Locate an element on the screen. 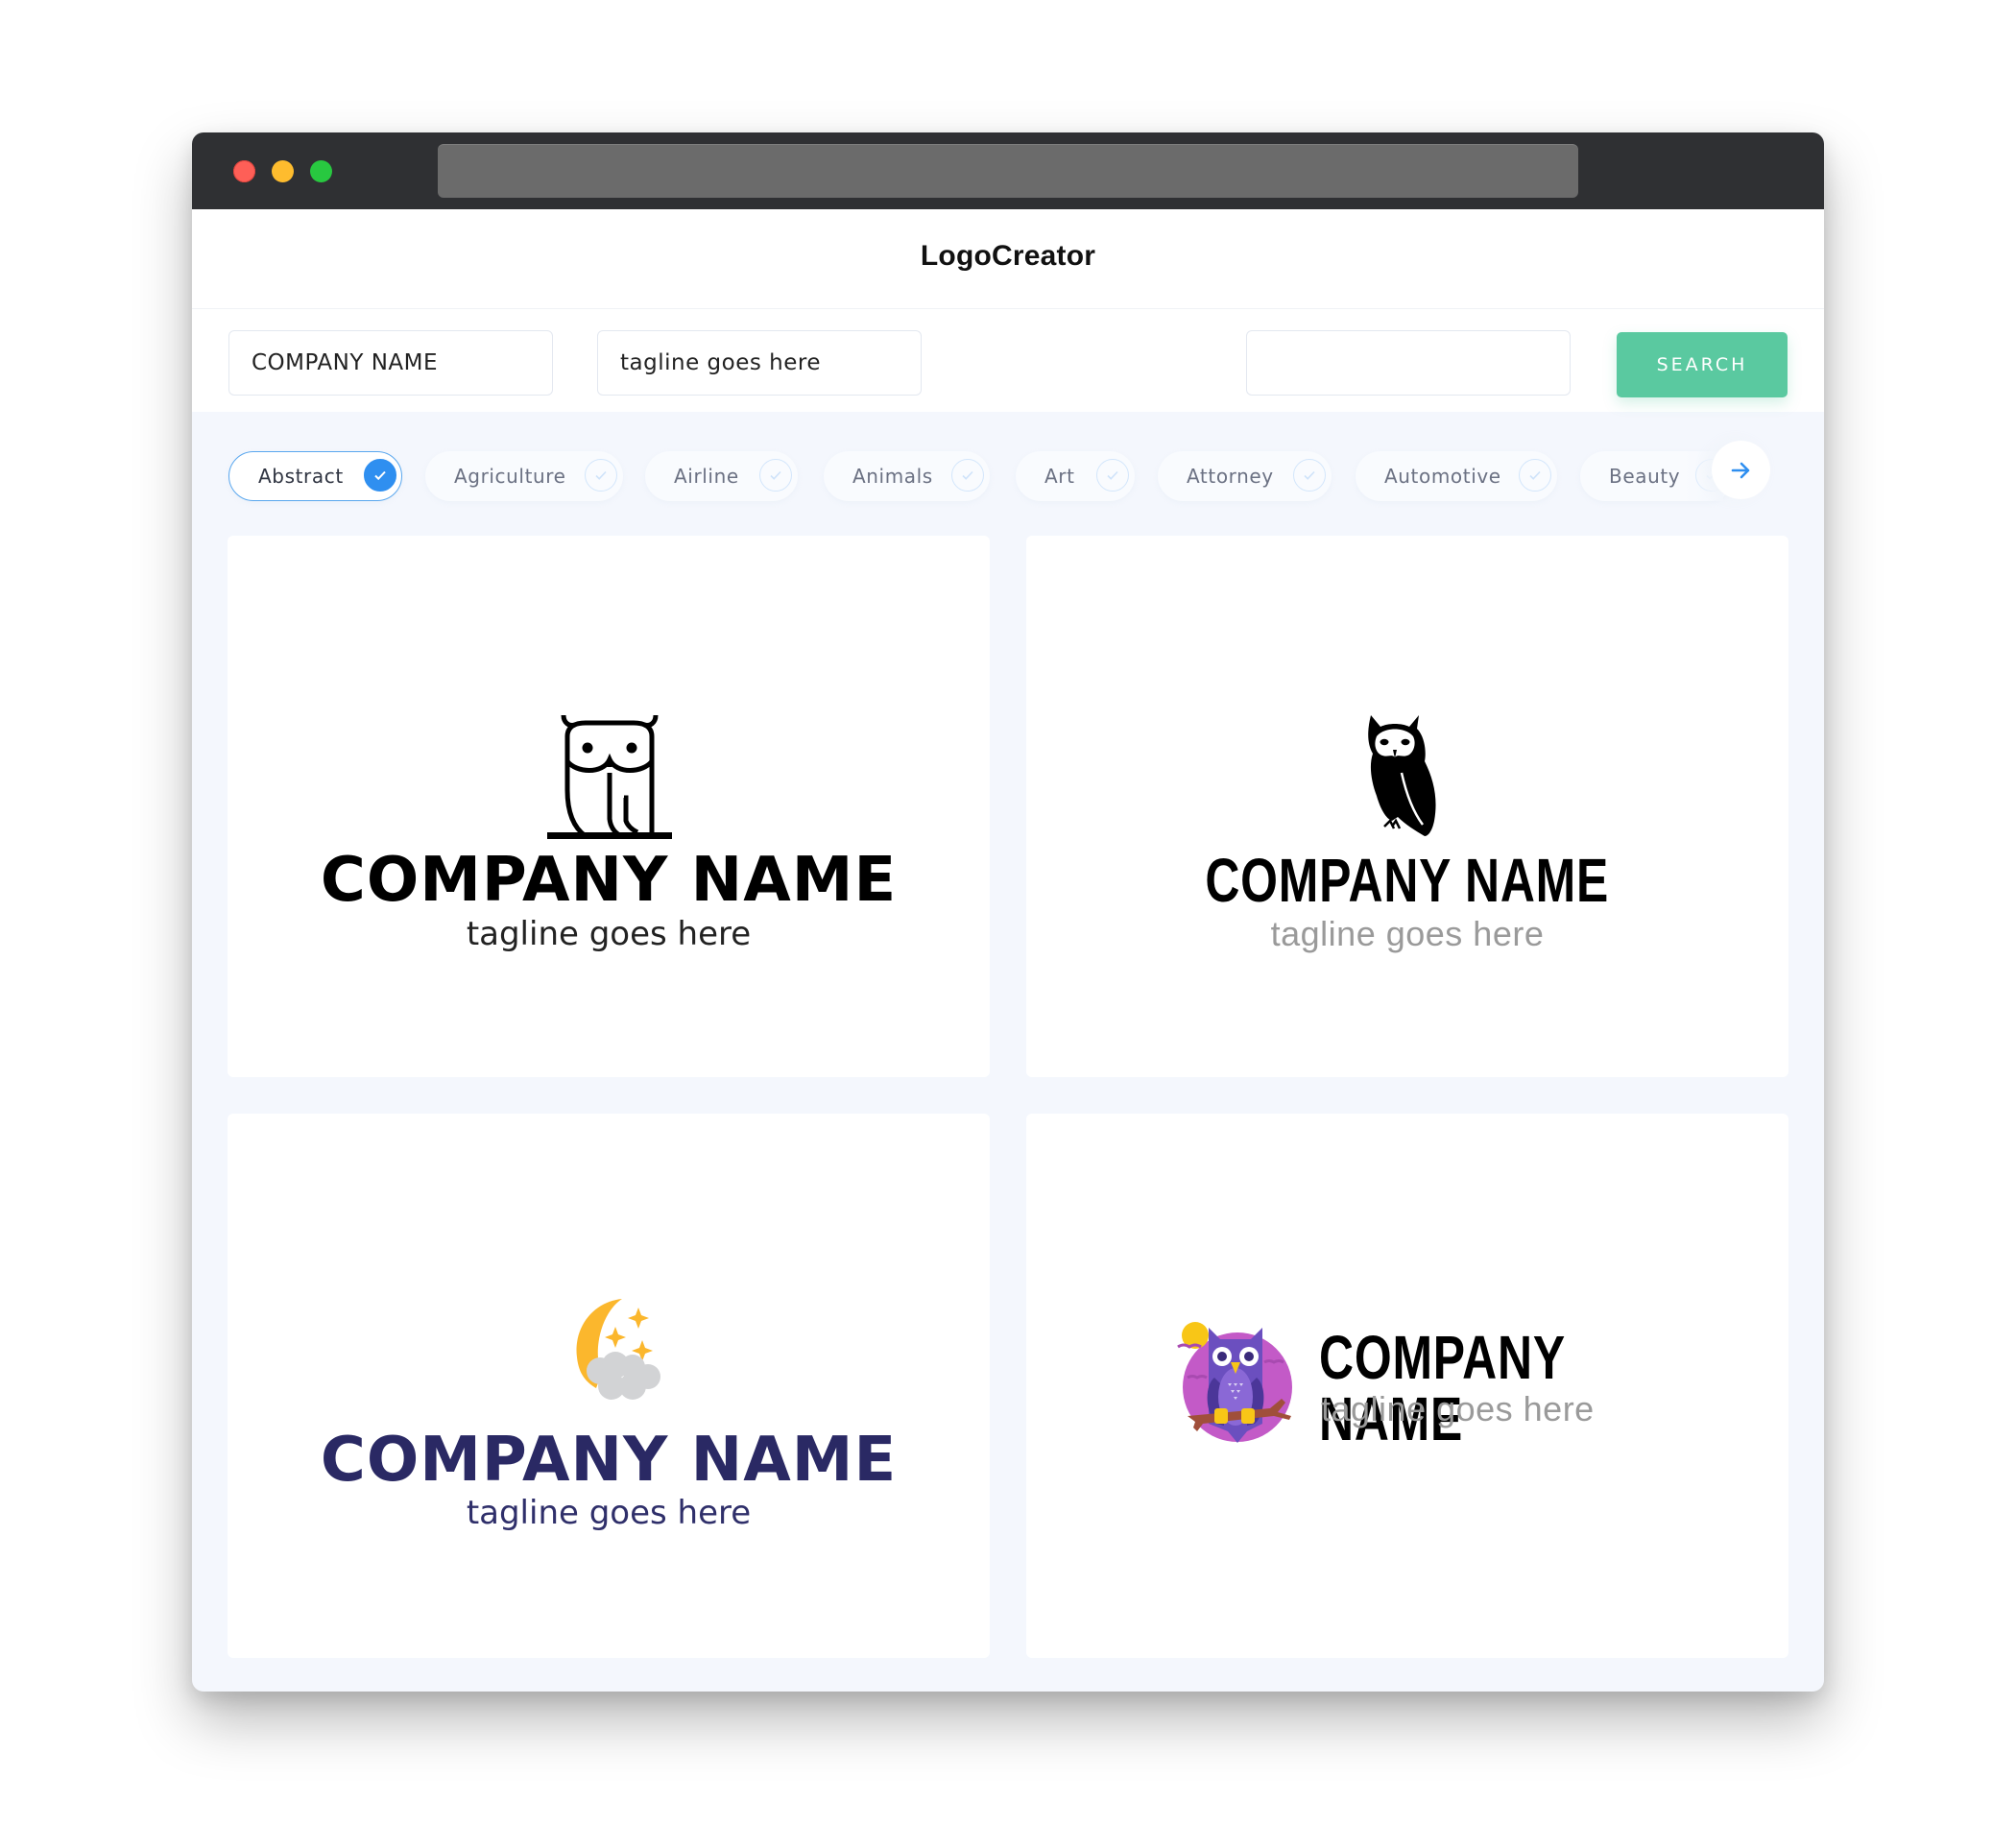  category-chip-abstract: Abstract is located at coordinates (315, 476).